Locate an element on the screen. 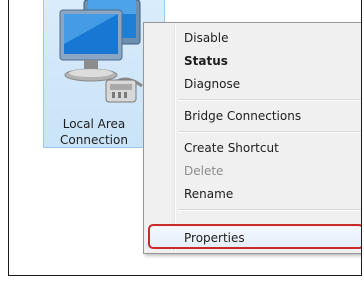 This screenshot has height=282, width=364. menu-item-properties: Properties is located at coordinates (253, 238).